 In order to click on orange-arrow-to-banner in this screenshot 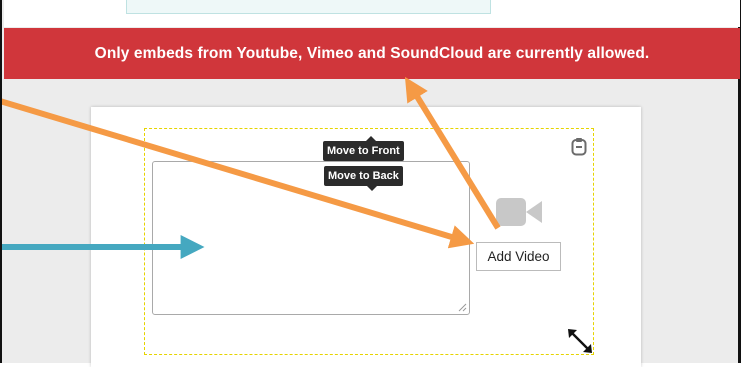, I will do `click(452, 153)`.